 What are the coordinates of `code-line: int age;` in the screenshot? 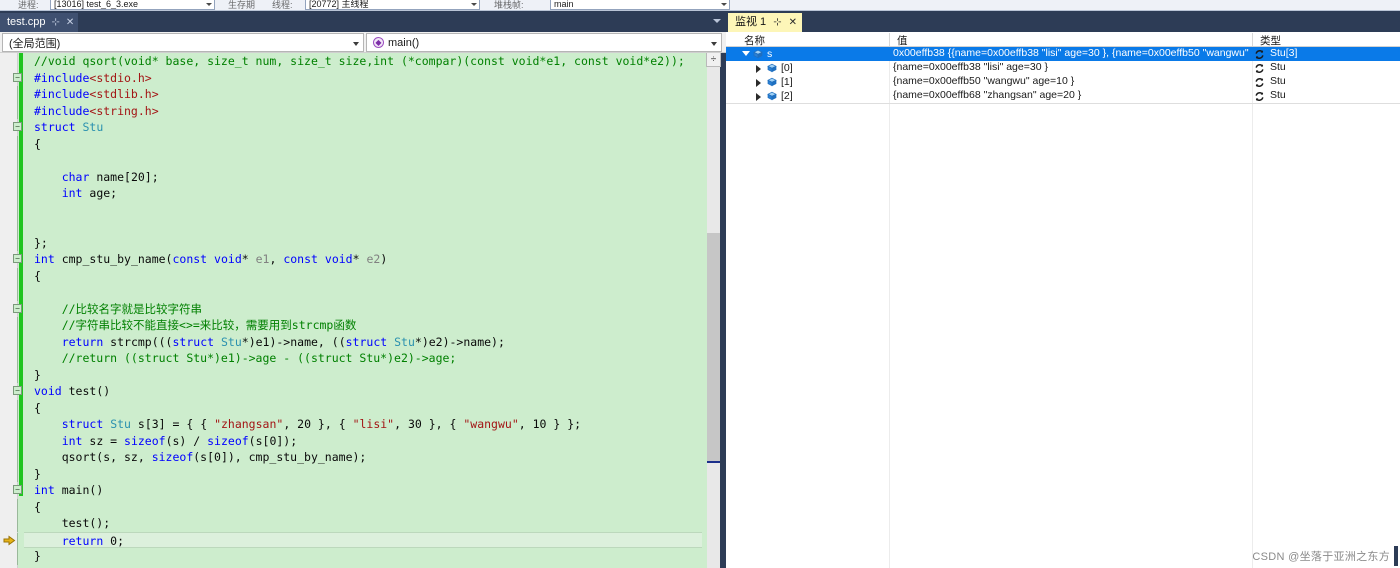 It's located at (359, 193).